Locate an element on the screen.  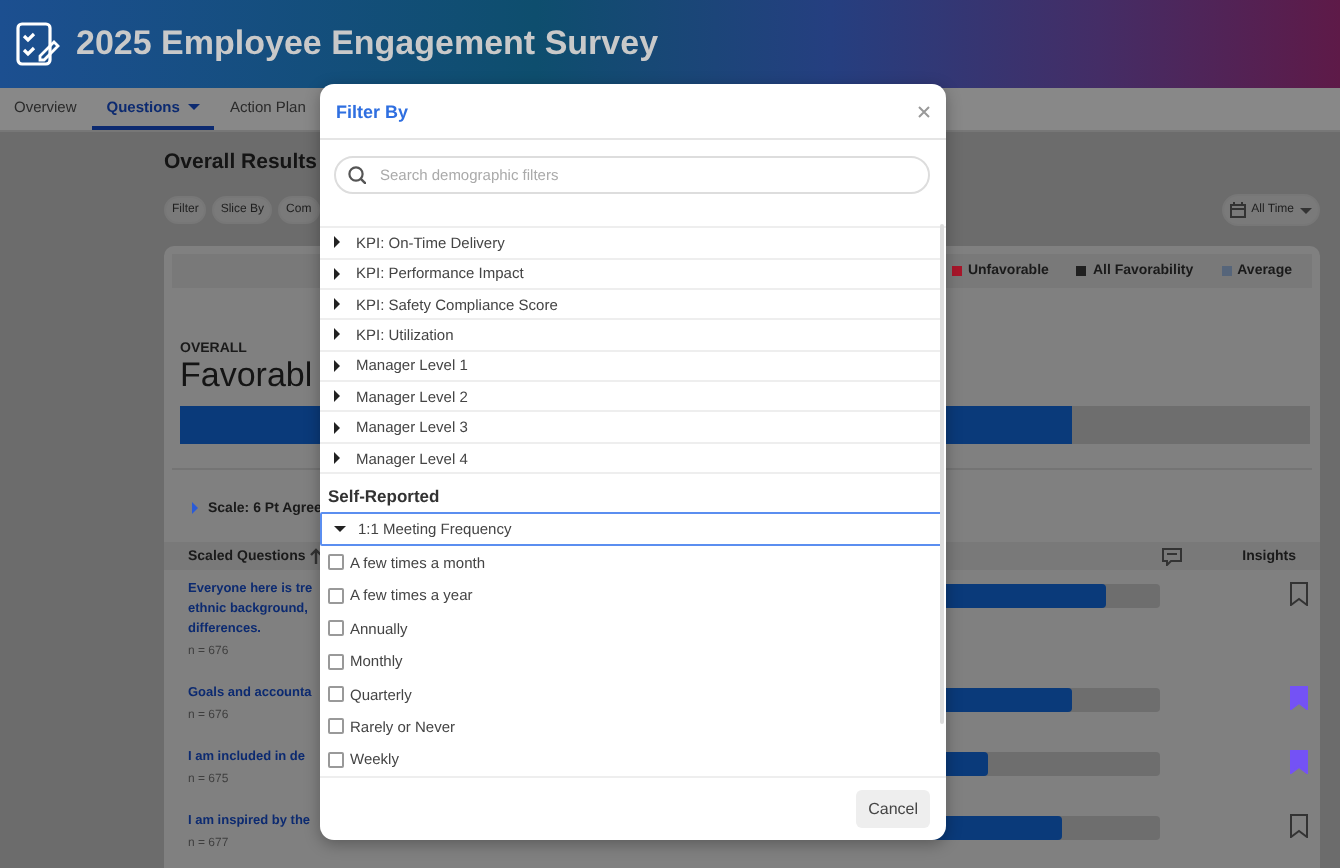
comment-icon is located at coordinates (1172, 556).